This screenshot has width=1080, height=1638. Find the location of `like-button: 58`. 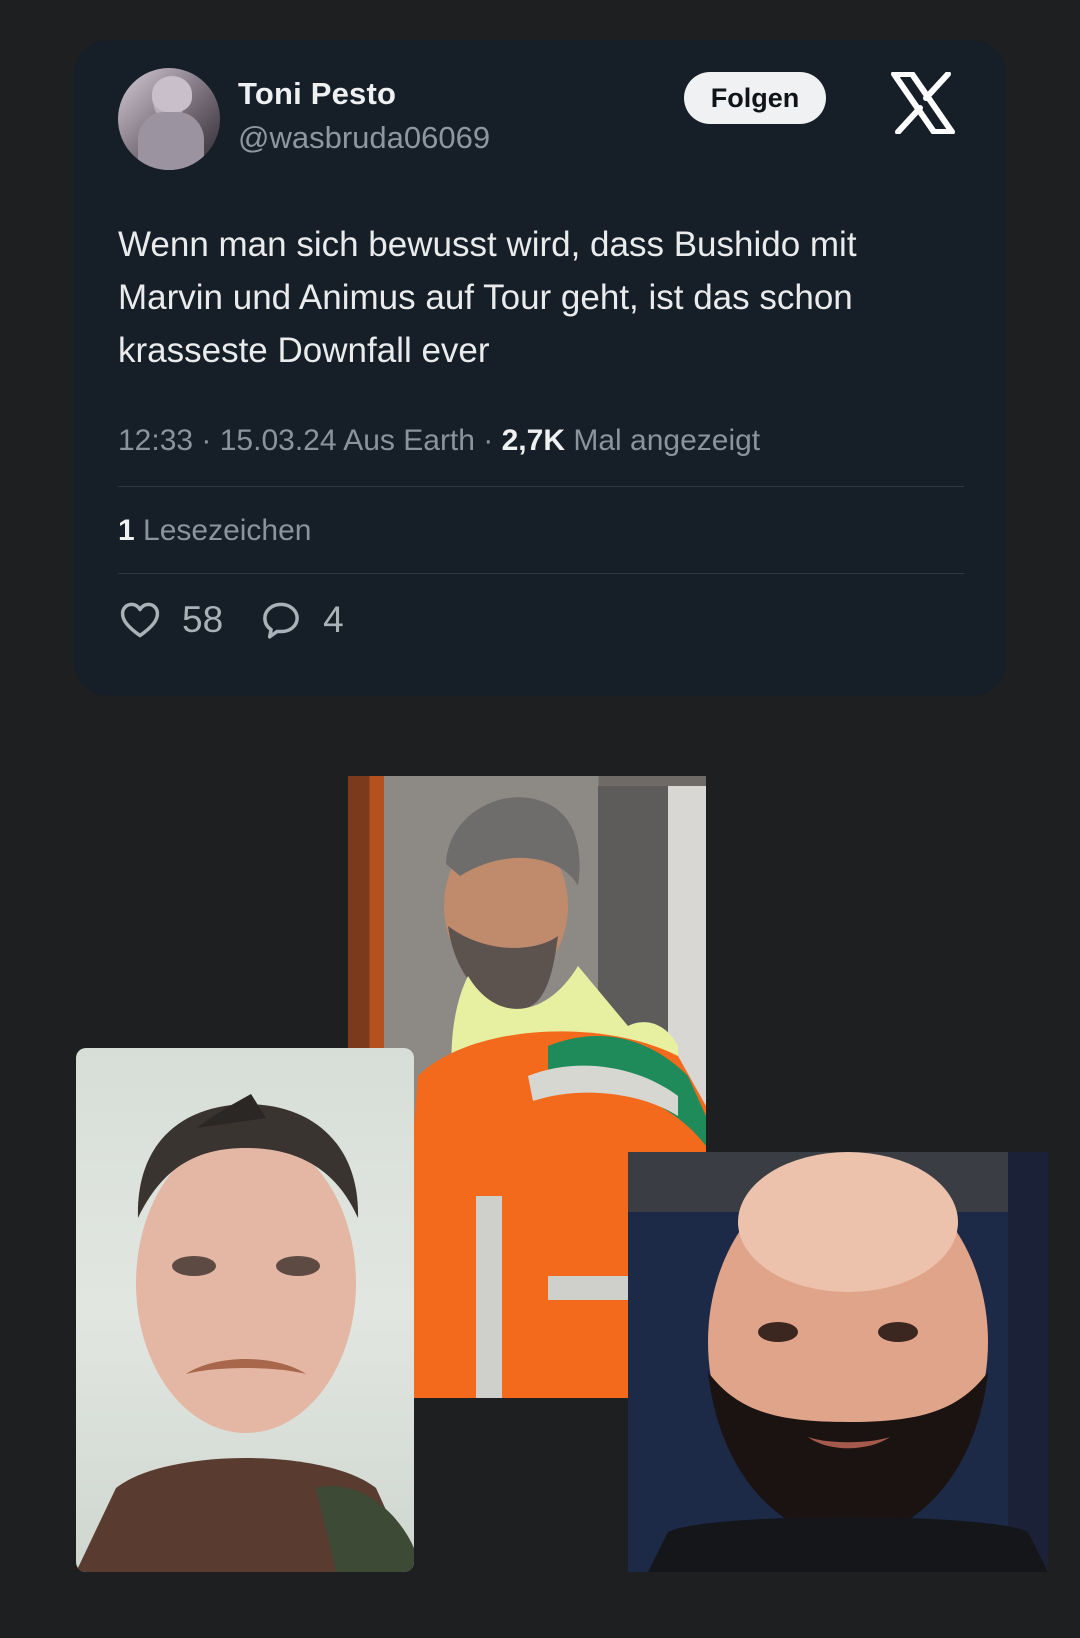

like-button: 58 is located at coordinates (170, 620).